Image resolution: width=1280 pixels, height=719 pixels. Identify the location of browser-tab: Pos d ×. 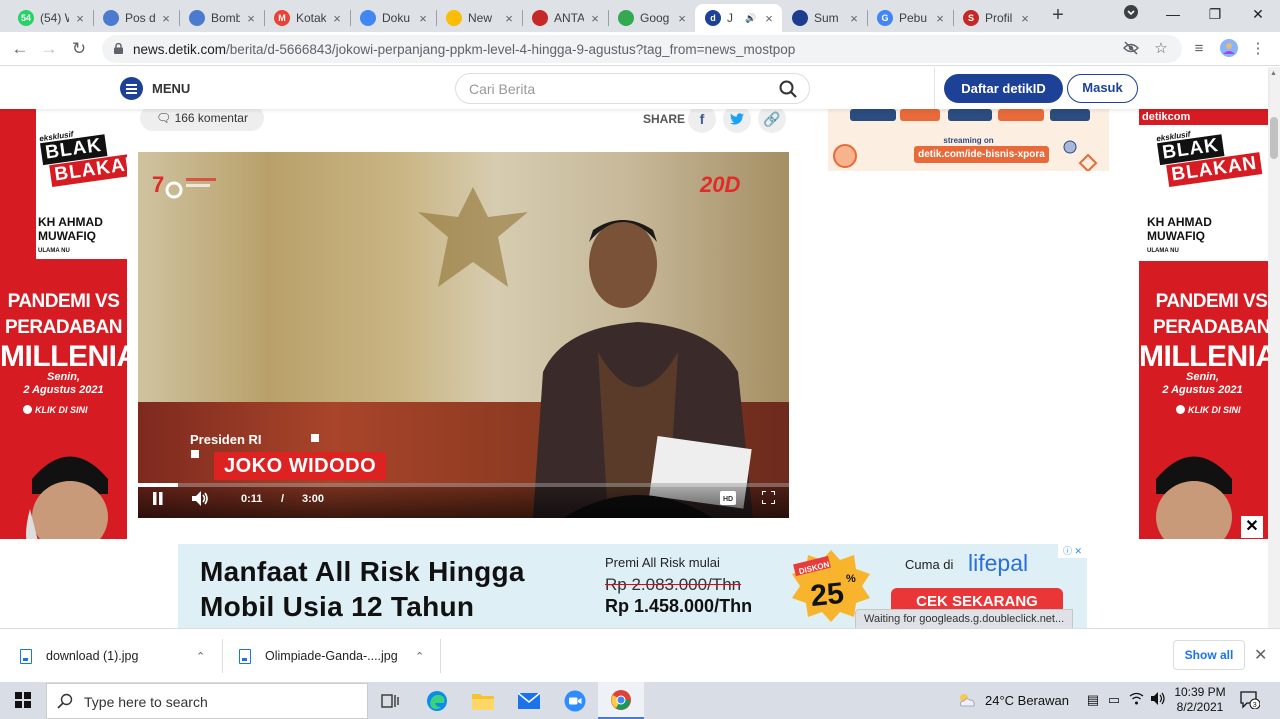
(136, 18).